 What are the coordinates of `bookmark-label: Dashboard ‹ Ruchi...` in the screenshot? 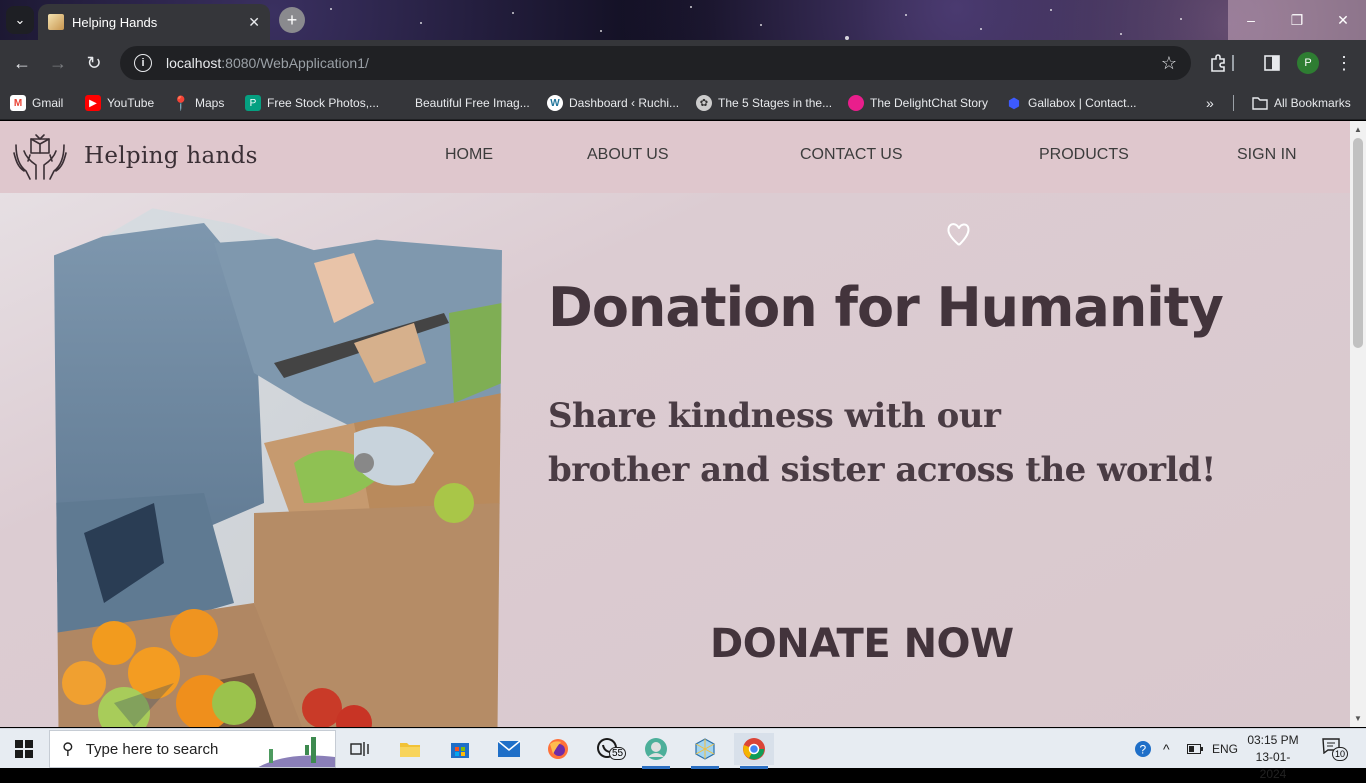 It's located at (624, 103).